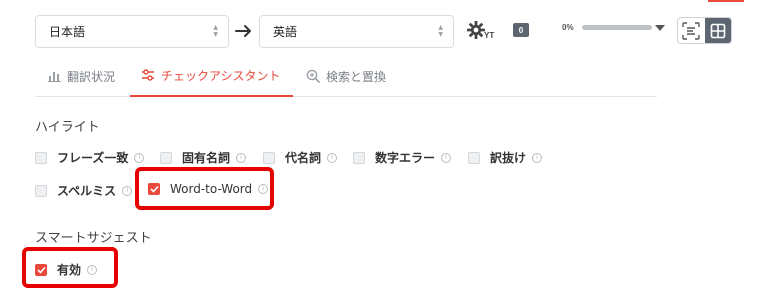 The width and height of the screenshot is (768, 298). Describe the element at coordinates (660, 27) in the screenshot. I see `dropdown-caret-icon` at that location.